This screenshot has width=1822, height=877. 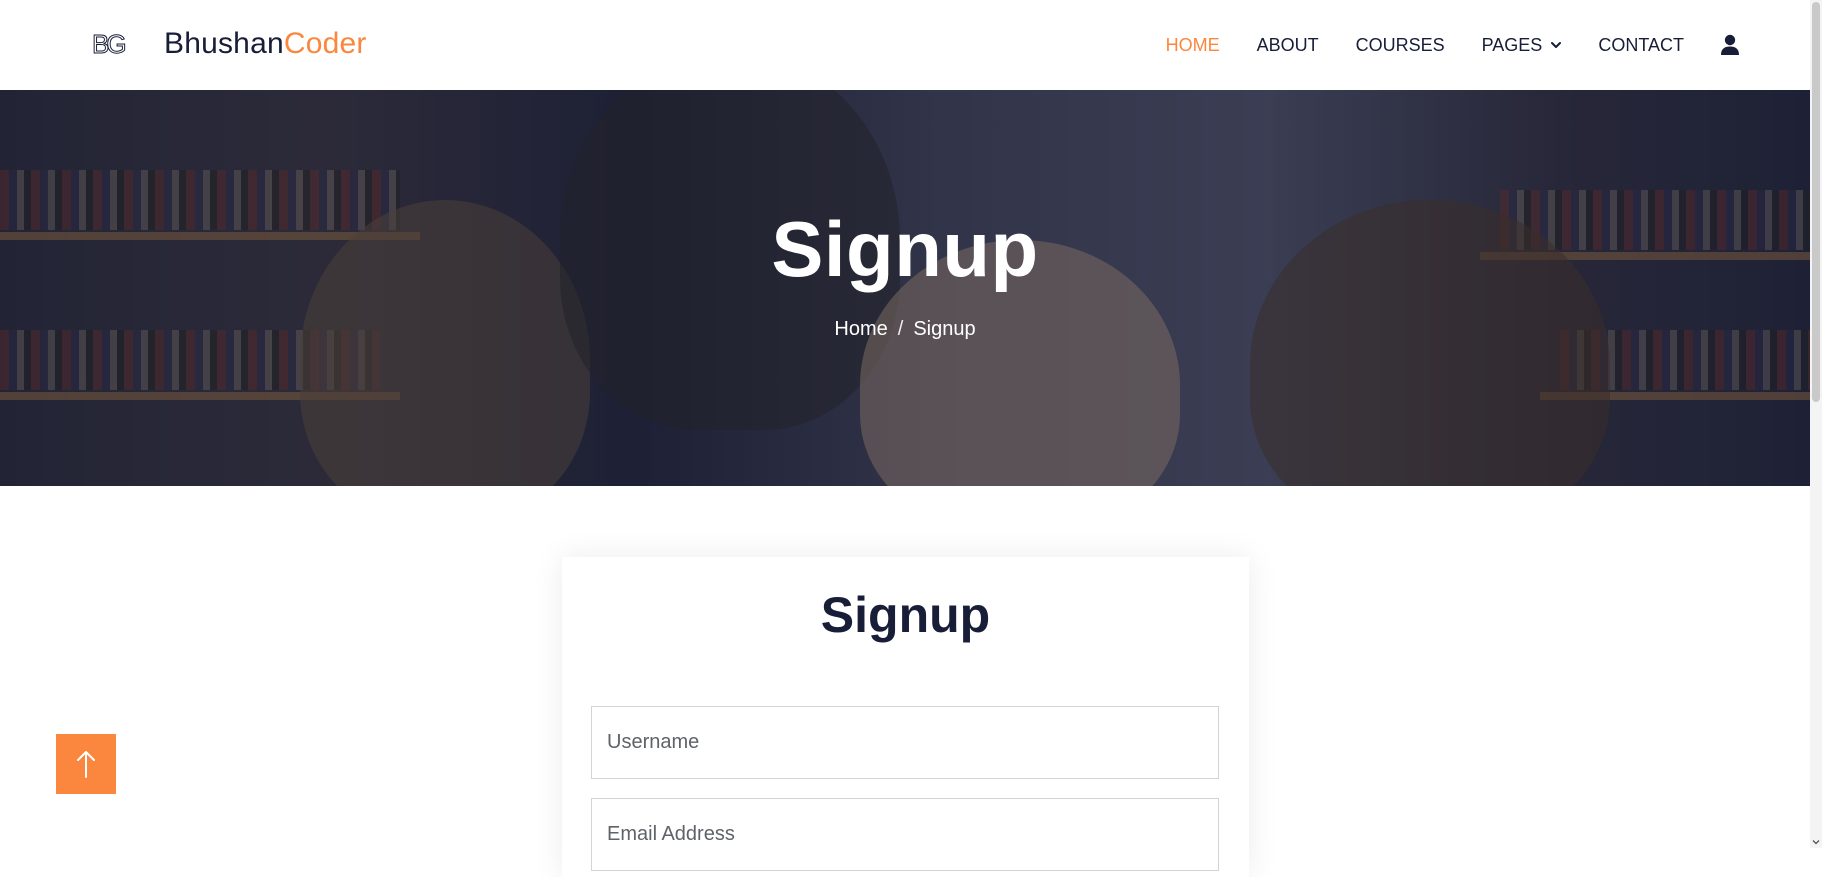 I want to click on nav-item-label: CONTACT, so click(x=1641, y=44).